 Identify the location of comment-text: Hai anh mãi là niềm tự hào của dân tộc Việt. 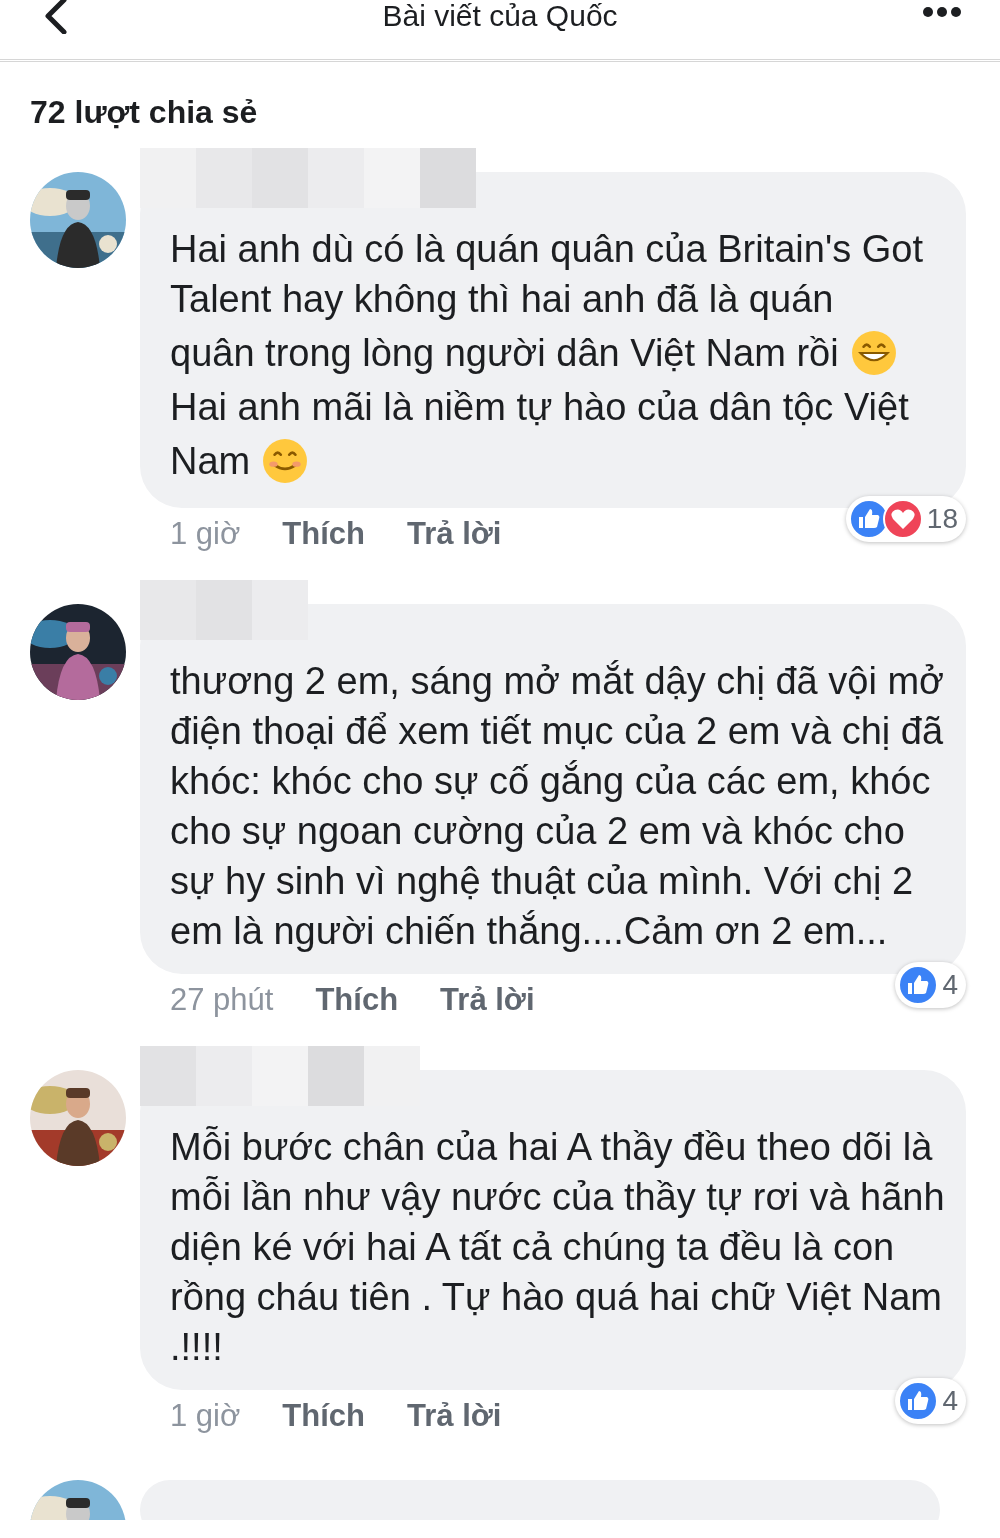
(539, 407).